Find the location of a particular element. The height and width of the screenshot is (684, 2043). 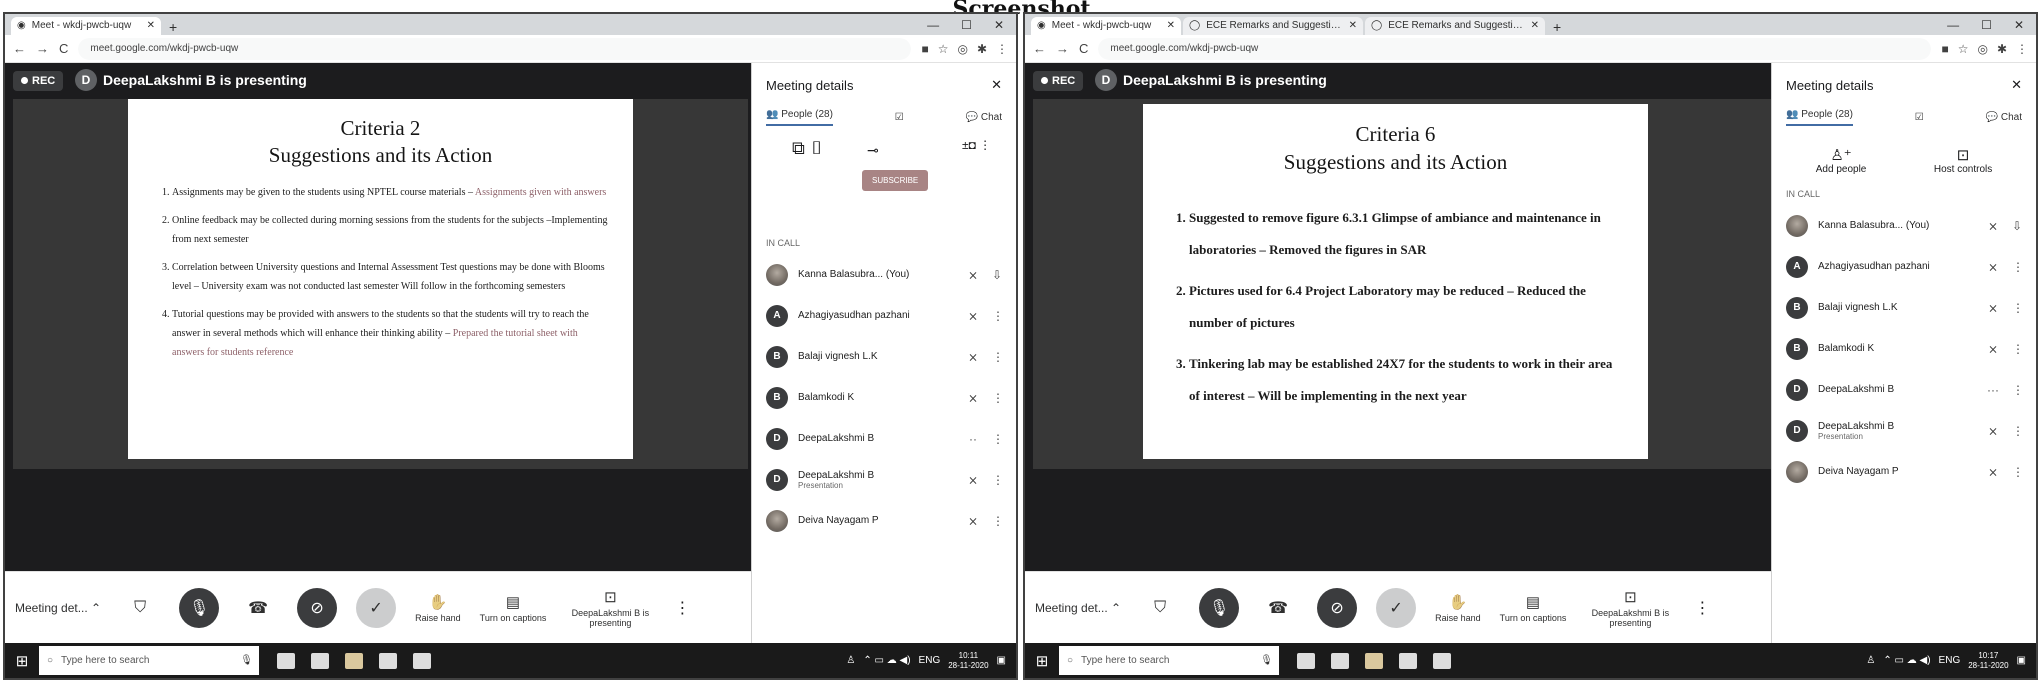

clock: 10:11 28-11-2020 is located at coordinates (968, 661).